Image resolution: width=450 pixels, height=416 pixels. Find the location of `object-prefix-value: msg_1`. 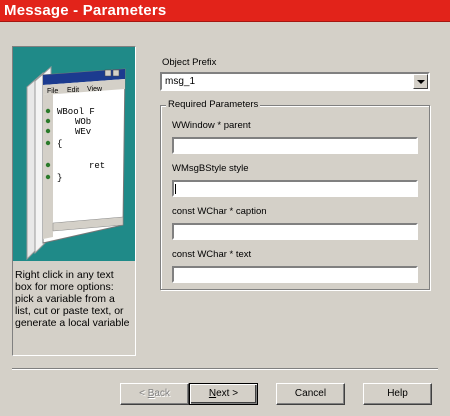

object-prefix-value: msg_1 is located at coordinates (180, 81).